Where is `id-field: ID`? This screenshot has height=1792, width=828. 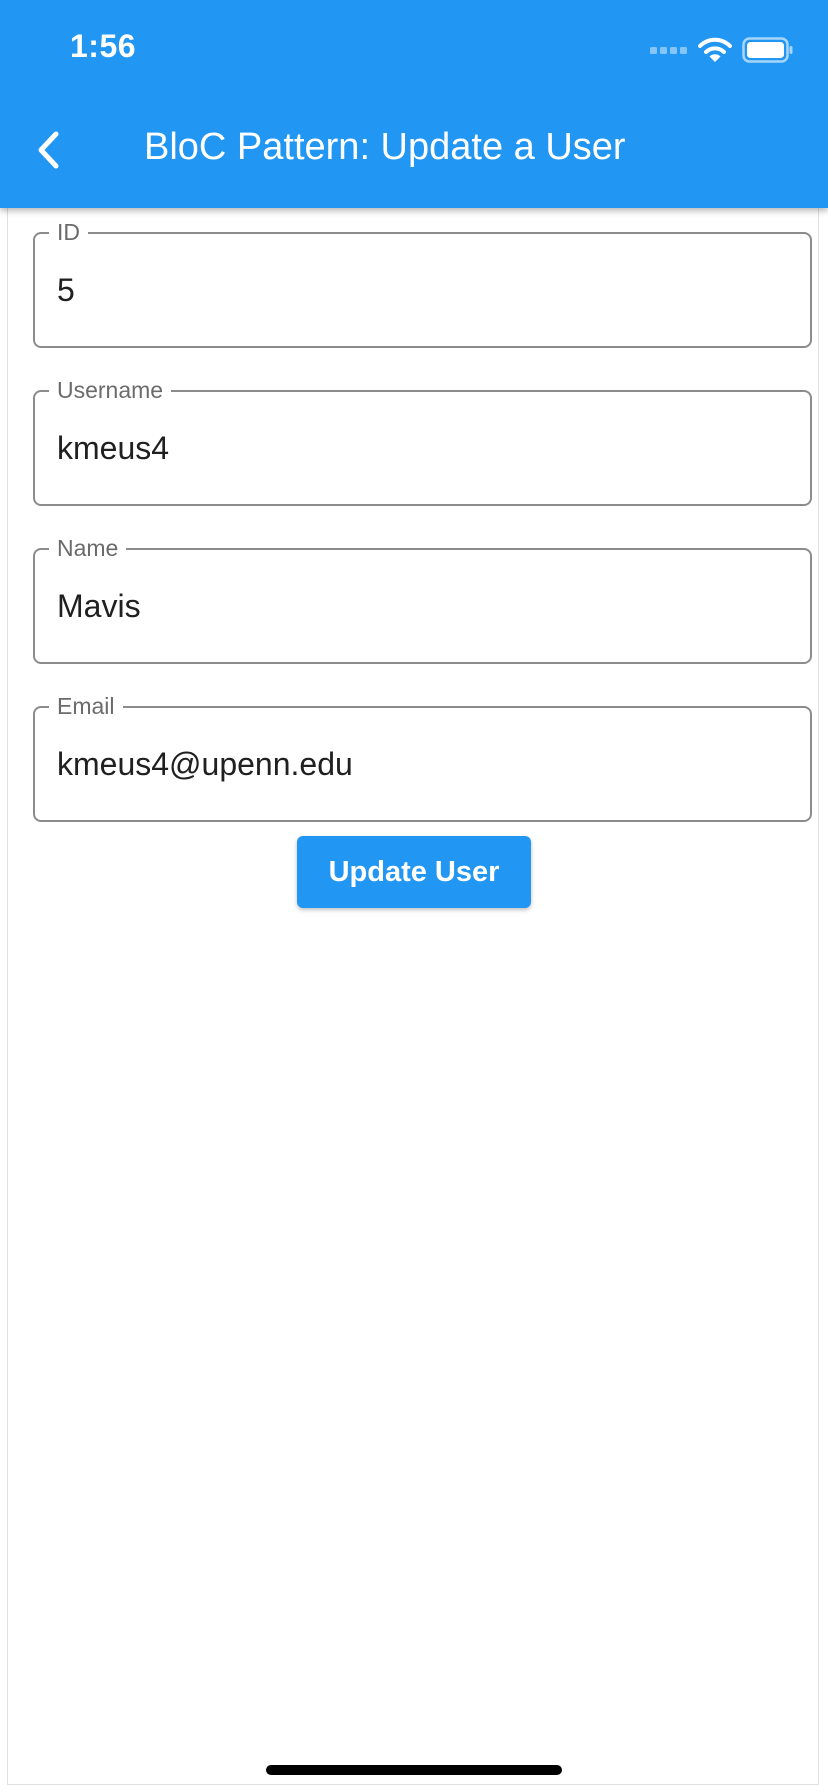 id-field: ID is located at coordinates (422, 283).